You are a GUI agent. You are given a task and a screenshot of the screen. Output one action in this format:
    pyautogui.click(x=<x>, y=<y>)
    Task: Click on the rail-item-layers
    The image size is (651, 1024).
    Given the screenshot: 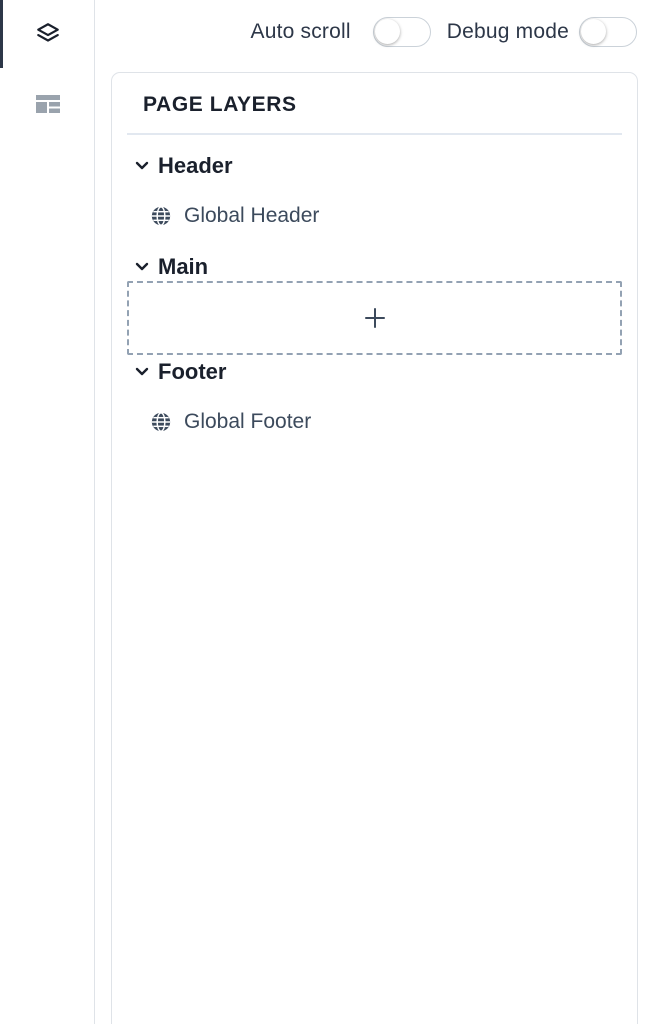 What is the action you would take?
    pyautogui.click(x=47, y=34)
    